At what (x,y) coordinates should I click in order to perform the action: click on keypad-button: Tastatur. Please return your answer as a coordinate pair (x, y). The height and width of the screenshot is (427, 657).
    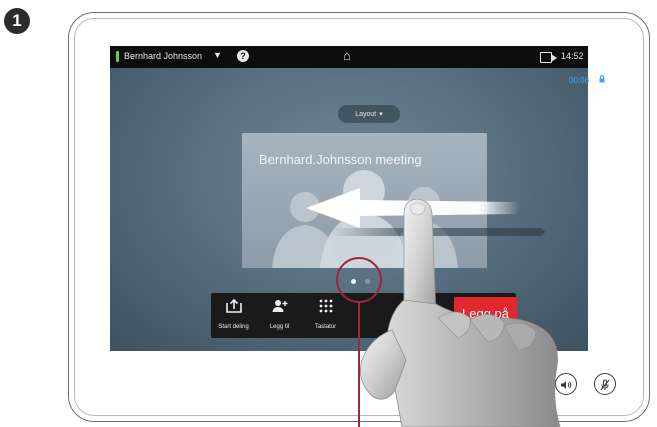
    Looking at the image, I should click on (325, 315).